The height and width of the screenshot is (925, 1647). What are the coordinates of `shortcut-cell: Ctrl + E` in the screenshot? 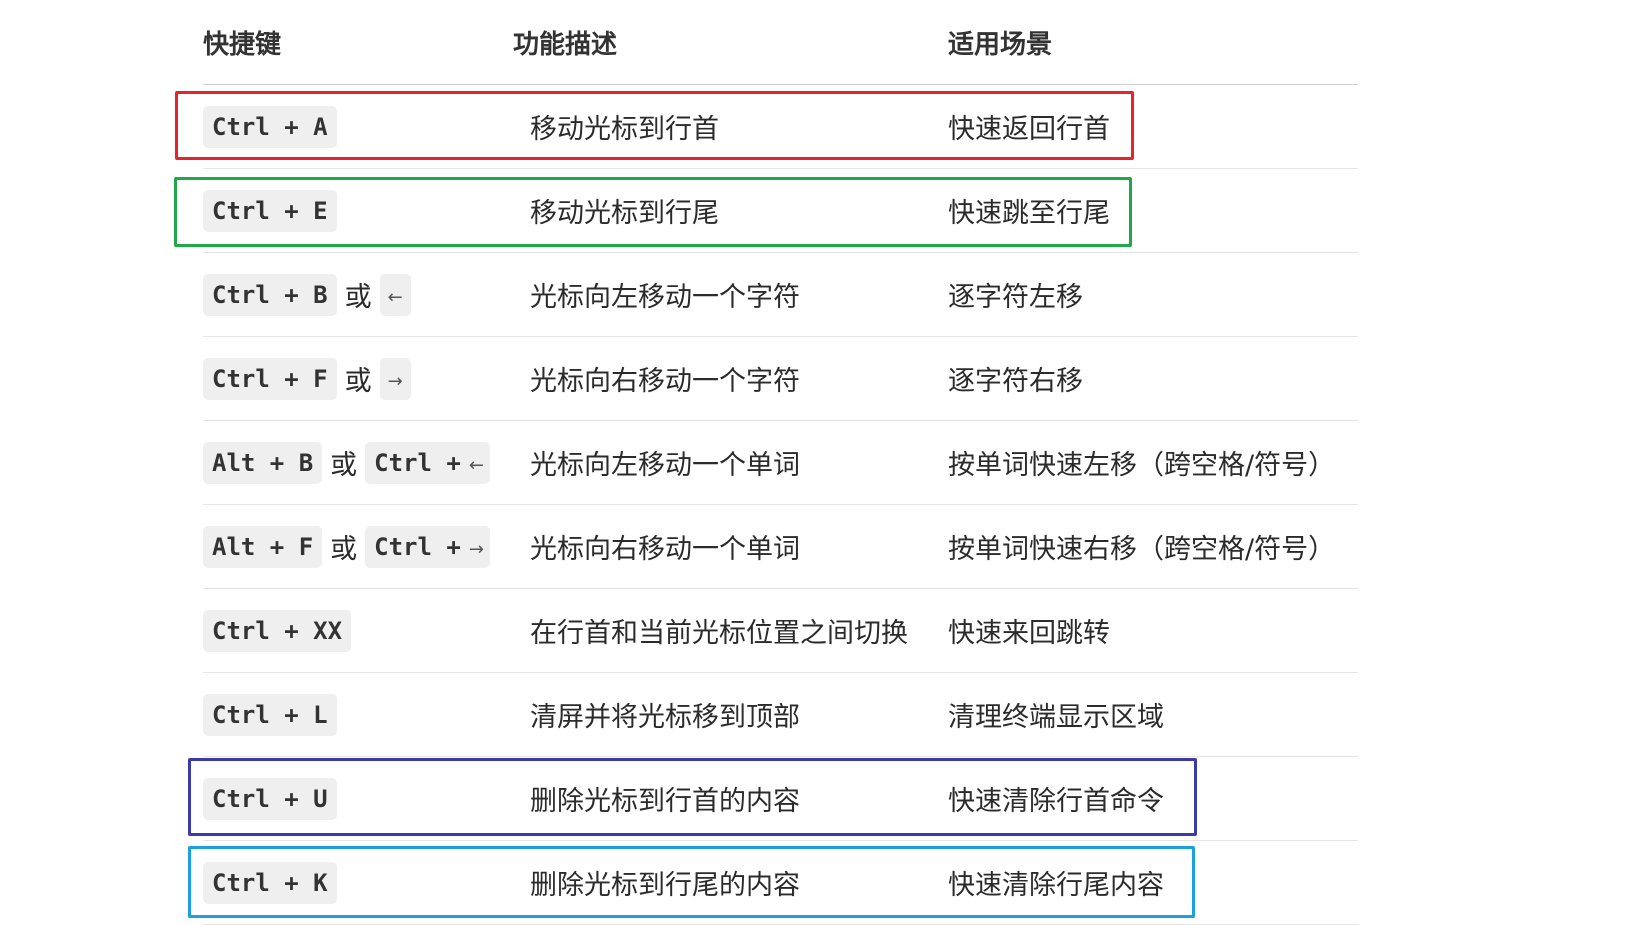 It's located at (270, 210).